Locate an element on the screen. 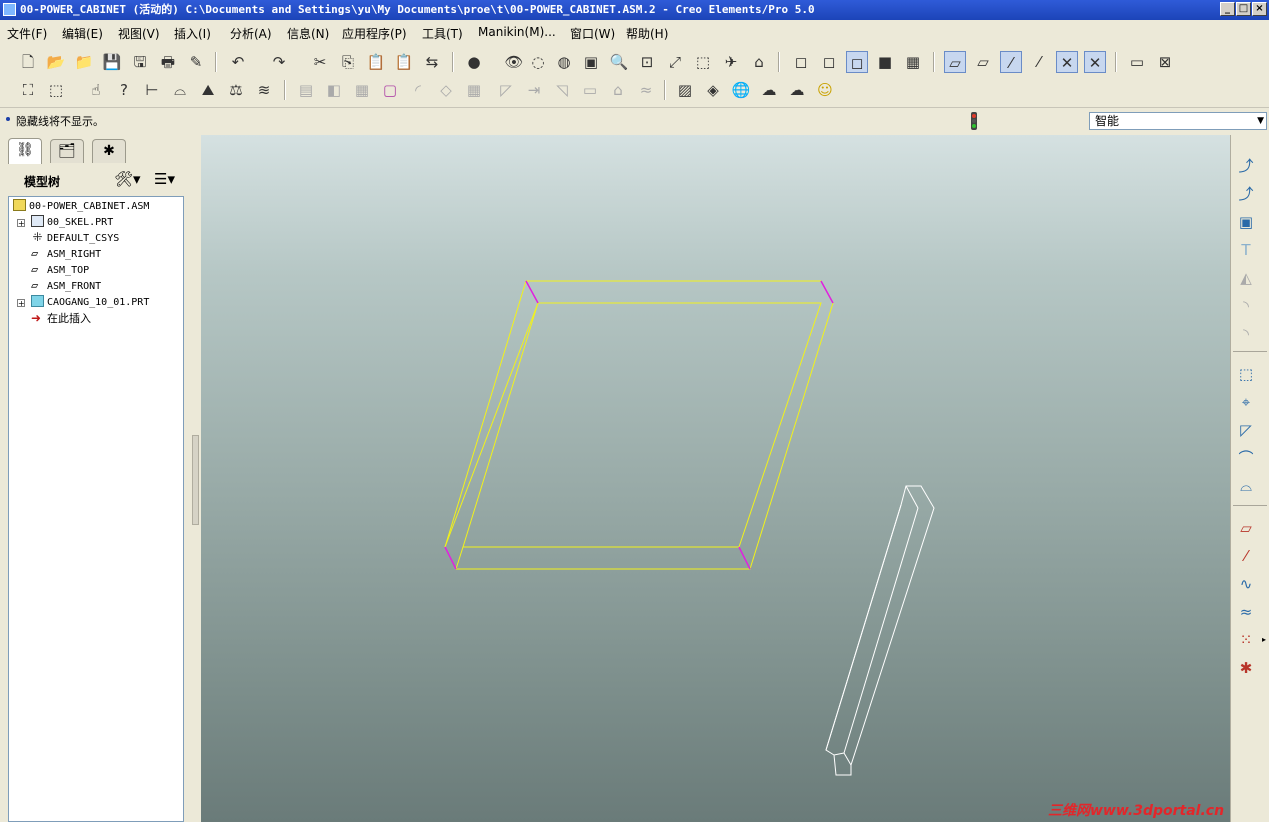 The width and height of the screenshot is (1269, 822). coordinate-system-icon: ✱ is located at coordinates (1246, 668).